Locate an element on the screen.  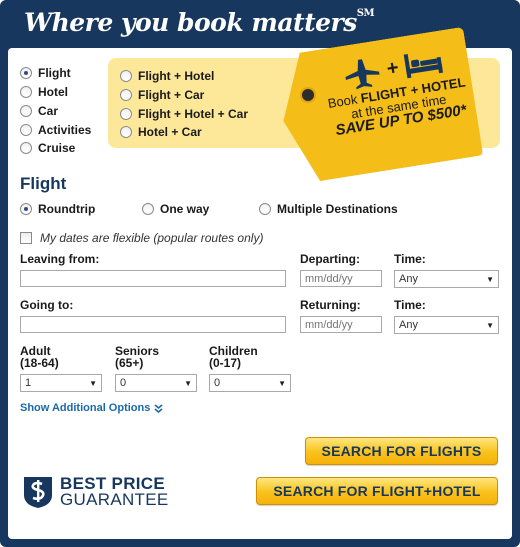
product-cruise-label: Cruise is located at coordinates (57, 148).